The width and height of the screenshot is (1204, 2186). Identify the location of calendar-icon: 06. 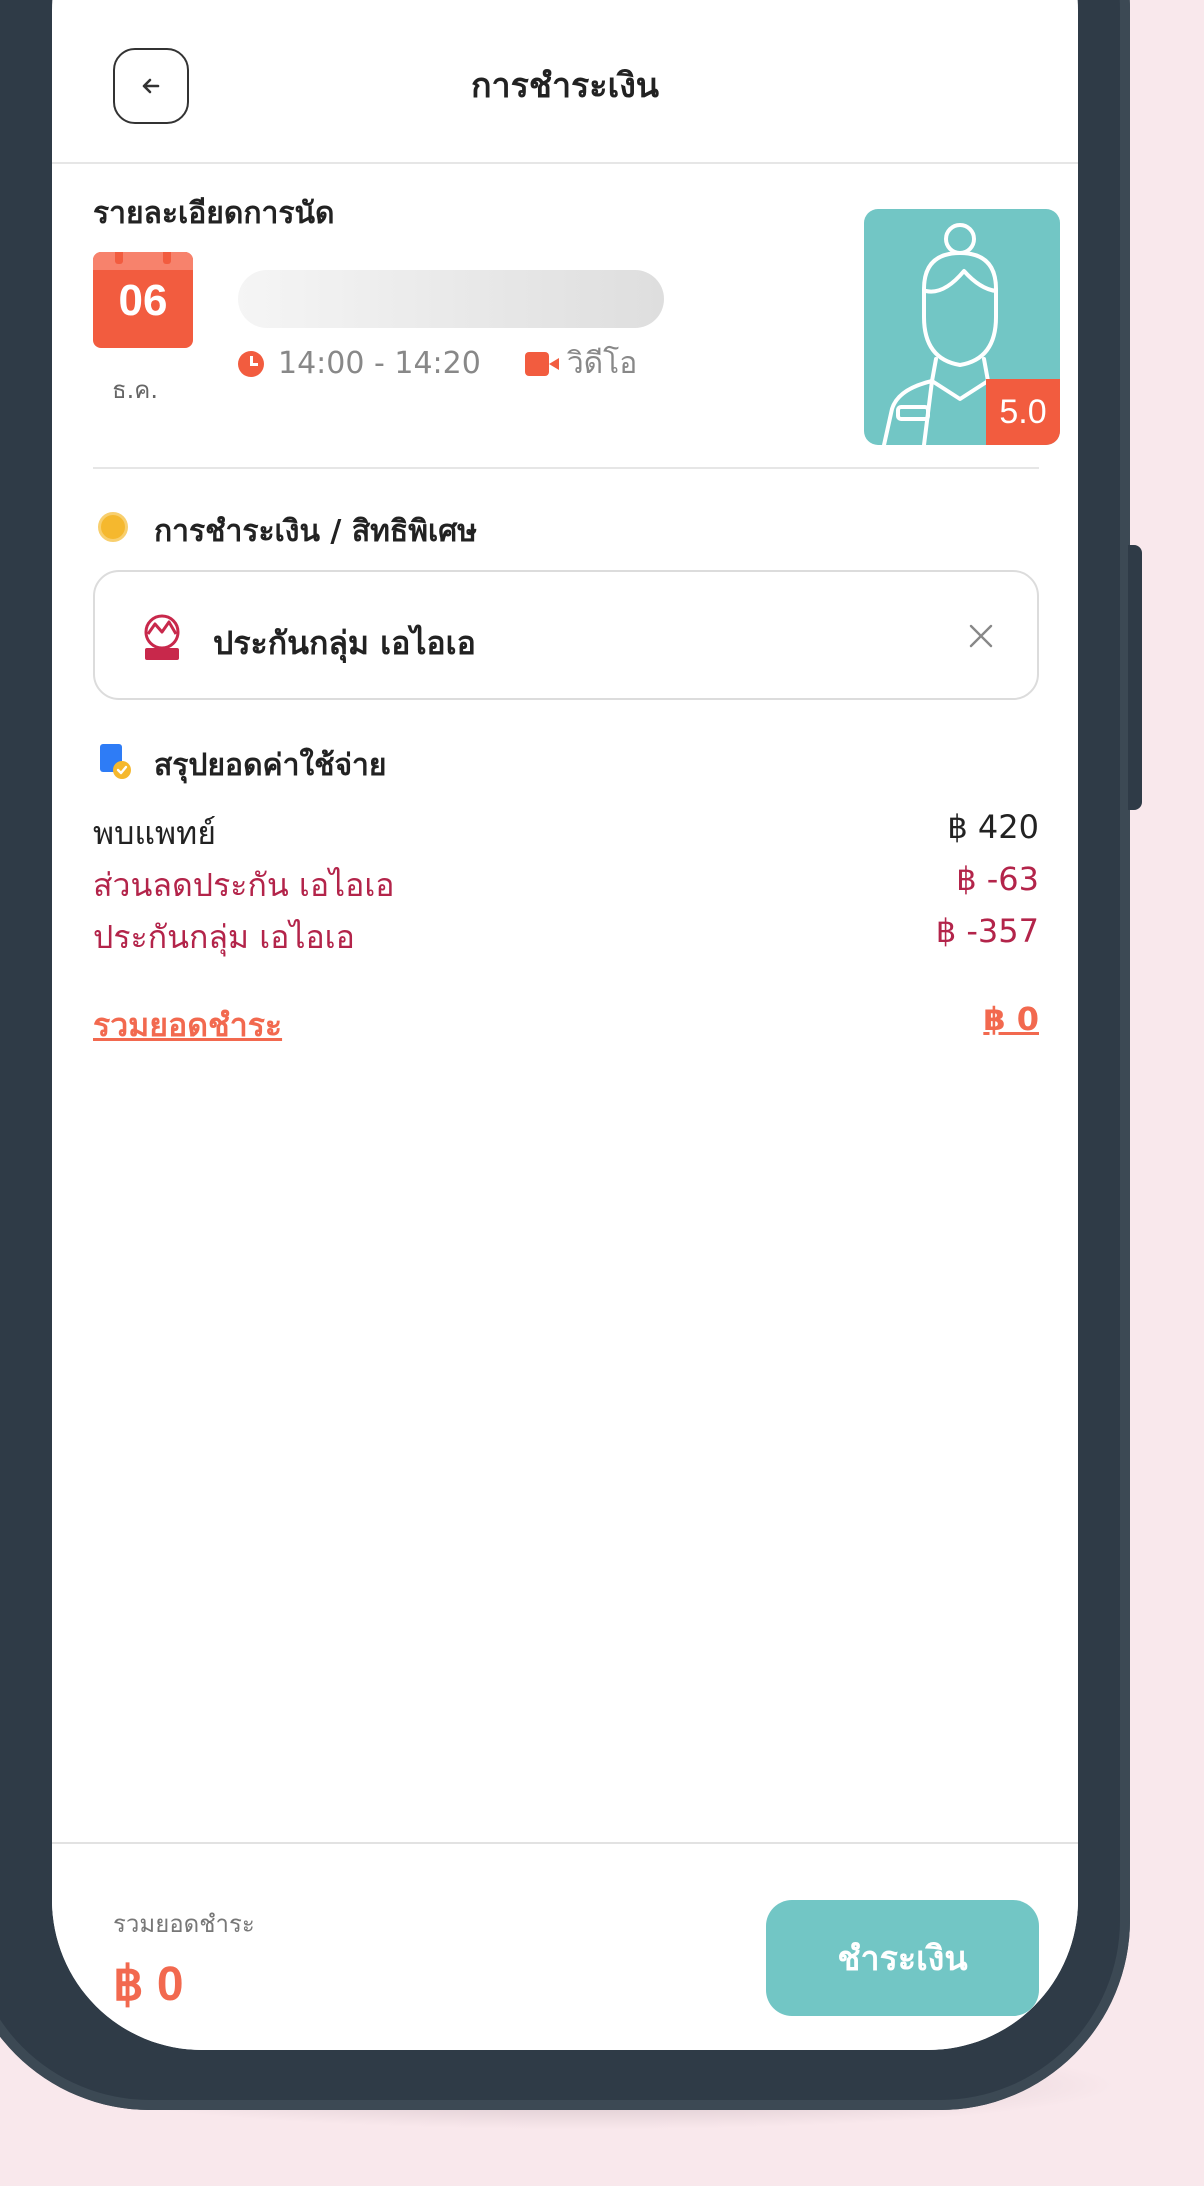
(143, 300).